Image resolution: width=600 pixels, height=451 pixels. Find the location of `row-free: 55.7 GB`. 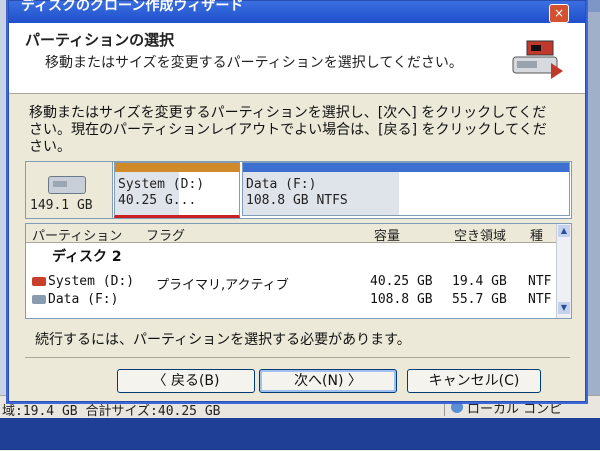

row-free: 55.7 GB is located at coordinates (479, 299).